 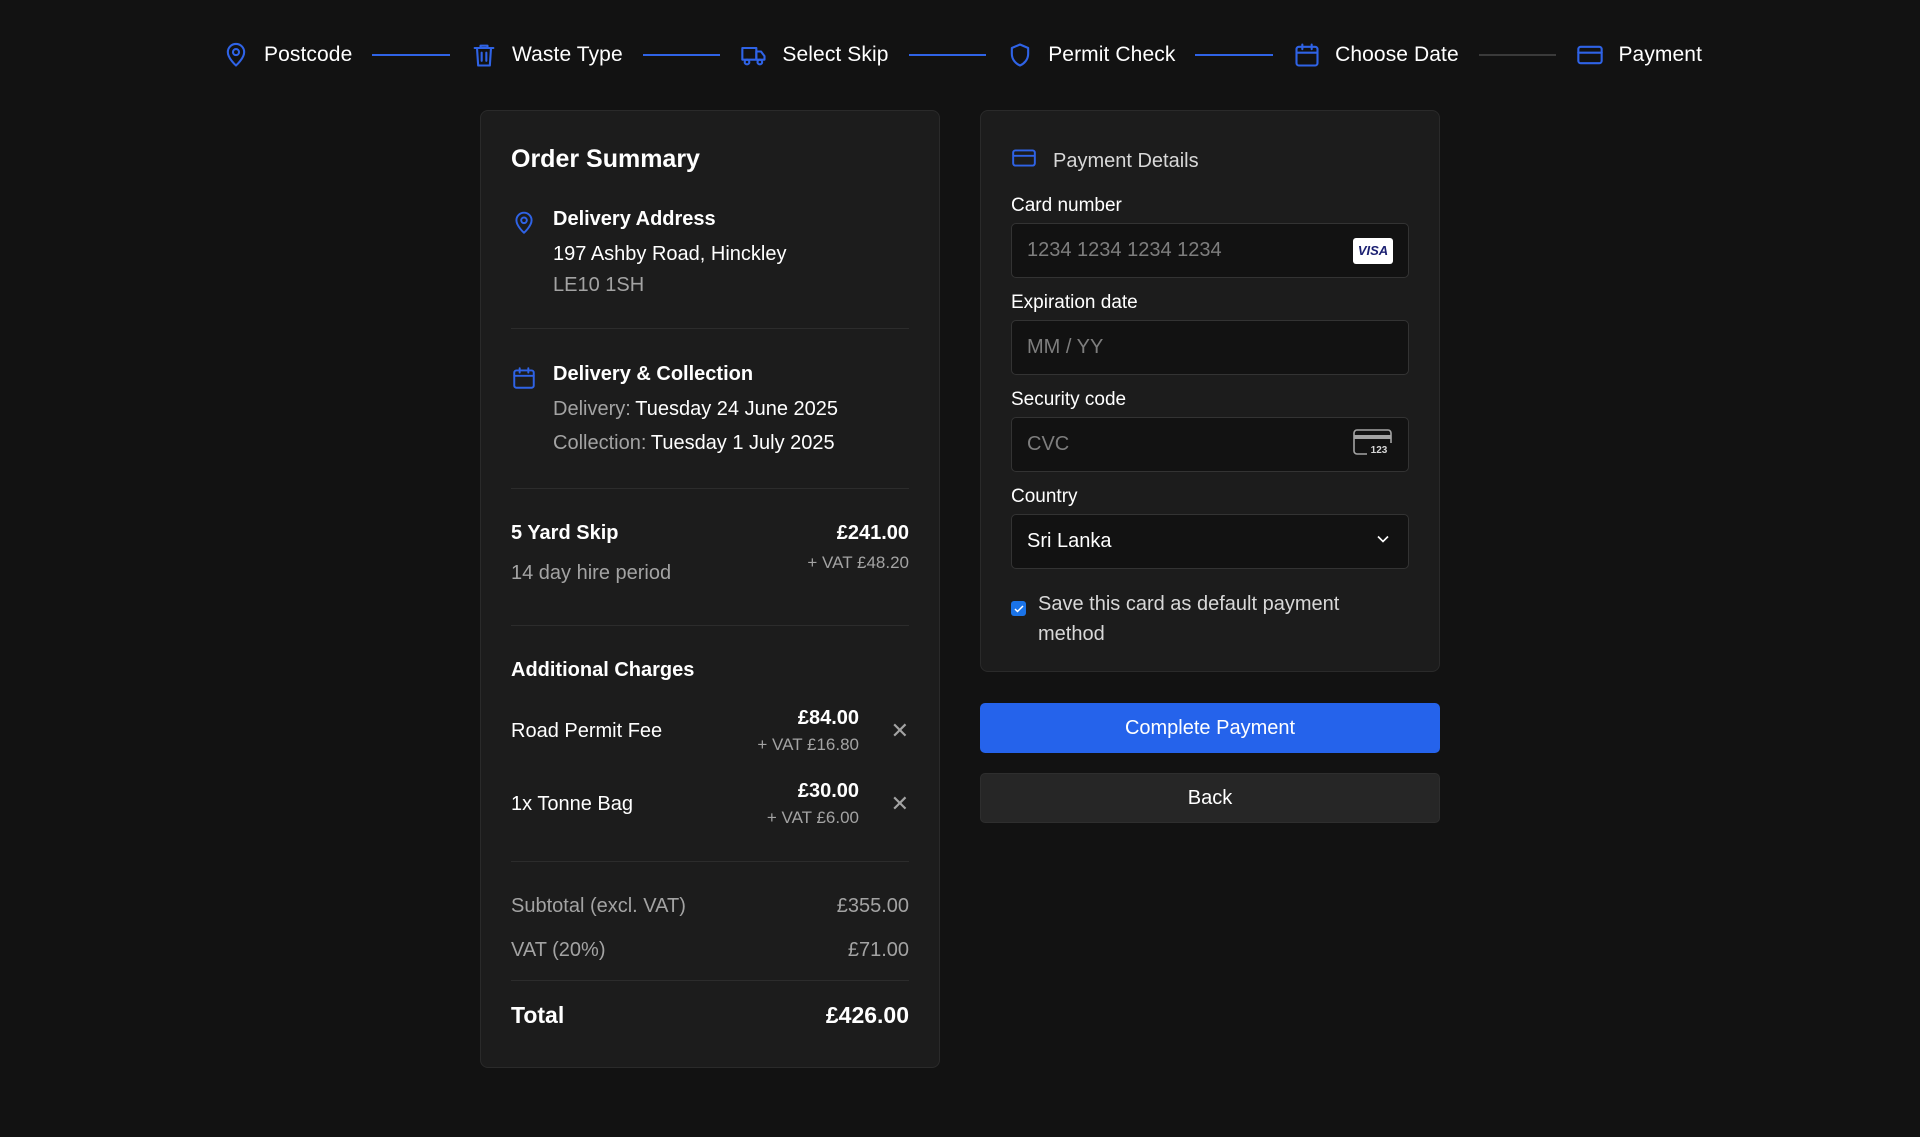 What do you see at coordinates (736, 409) in the screenshot?
I see `delivery-date: Tuesday 24 June 2025` at bounding box center [736, 409].